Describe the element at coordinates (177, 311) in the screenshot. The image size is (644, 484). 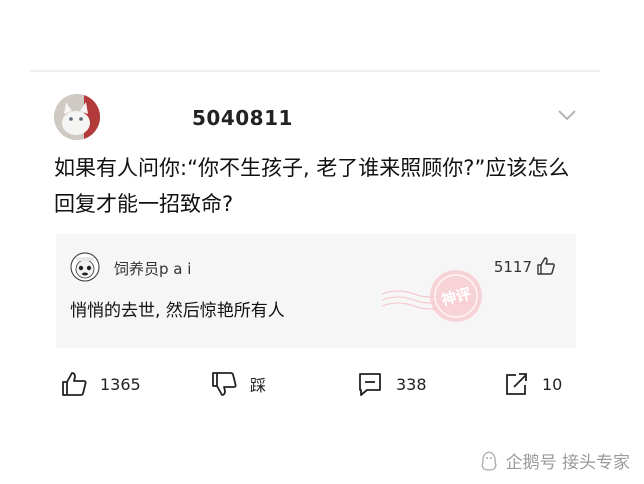
I see `reply-text: 悄悄的去世, 然后惊艳所有人` at that location.